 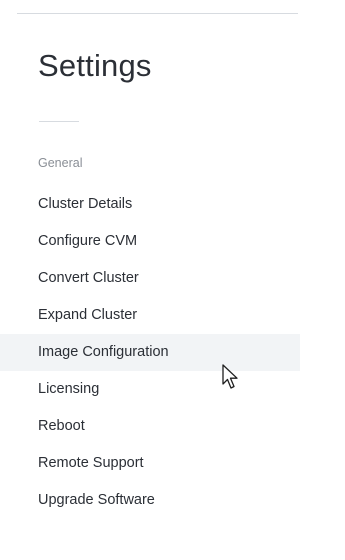 What do you see at coordinates (59, 121) in the screenshot?
I see `title-divider` at bounding box center [59, 121].